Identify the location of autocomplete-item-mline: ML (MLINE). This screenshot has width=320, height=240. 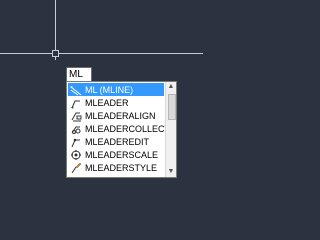
(116, 89).